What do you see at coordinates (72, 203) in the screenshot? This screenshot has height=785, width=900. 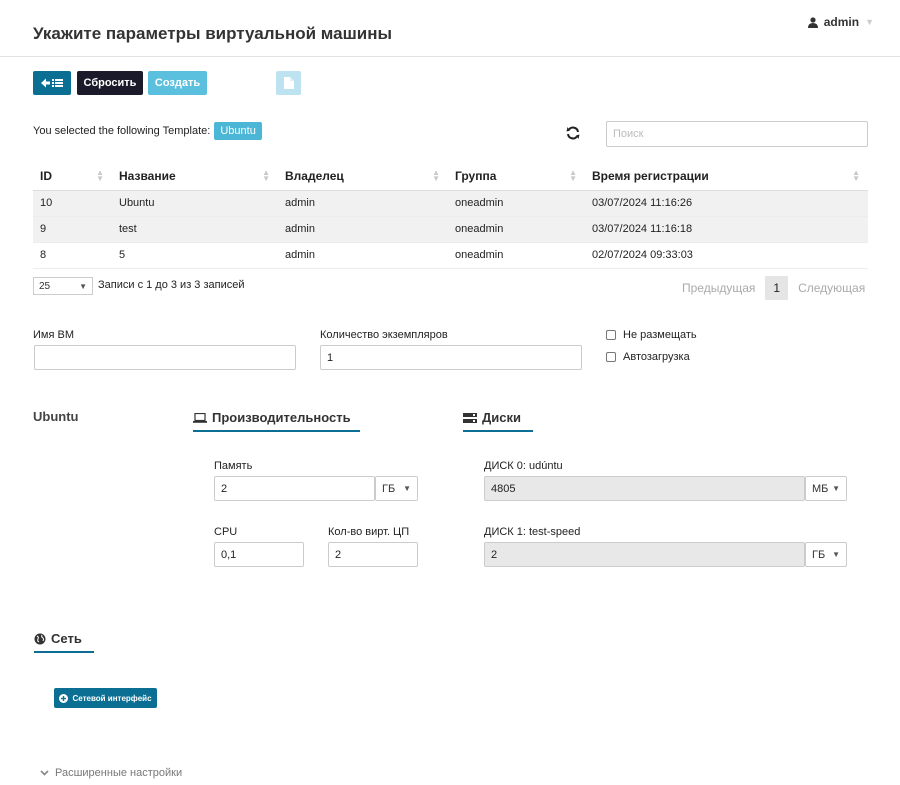 I see `cell-id: 10` at bounding box center [72, 203].